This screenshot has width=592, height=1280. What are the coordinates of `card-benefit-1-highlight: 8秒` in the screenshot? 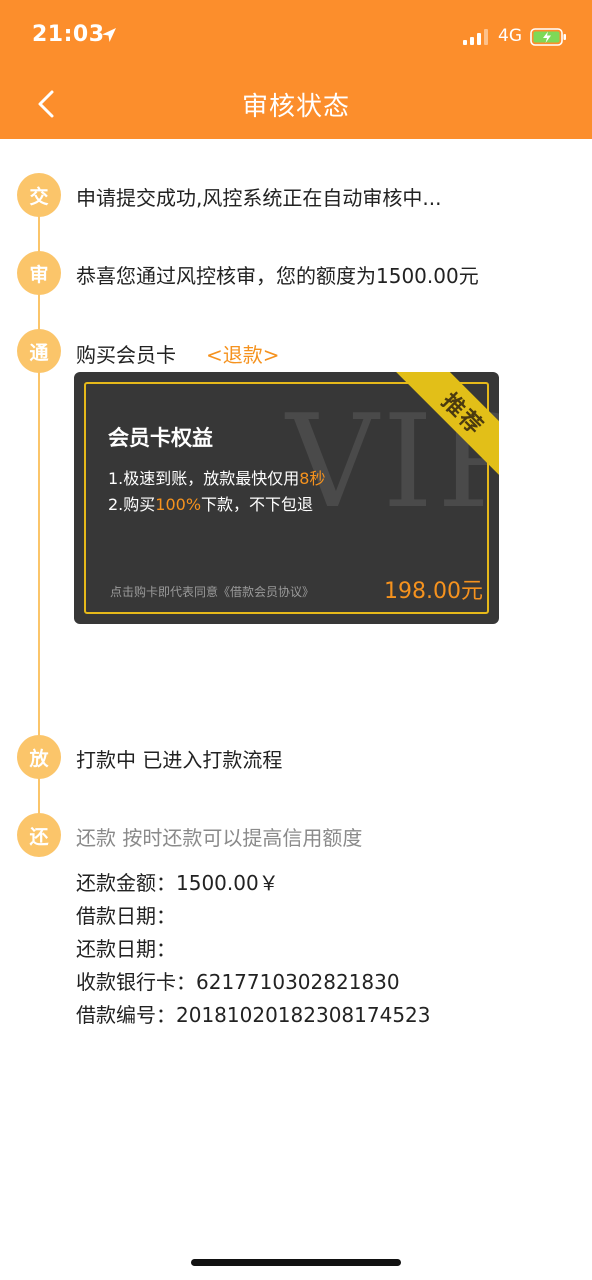 It's located at (312, 478).